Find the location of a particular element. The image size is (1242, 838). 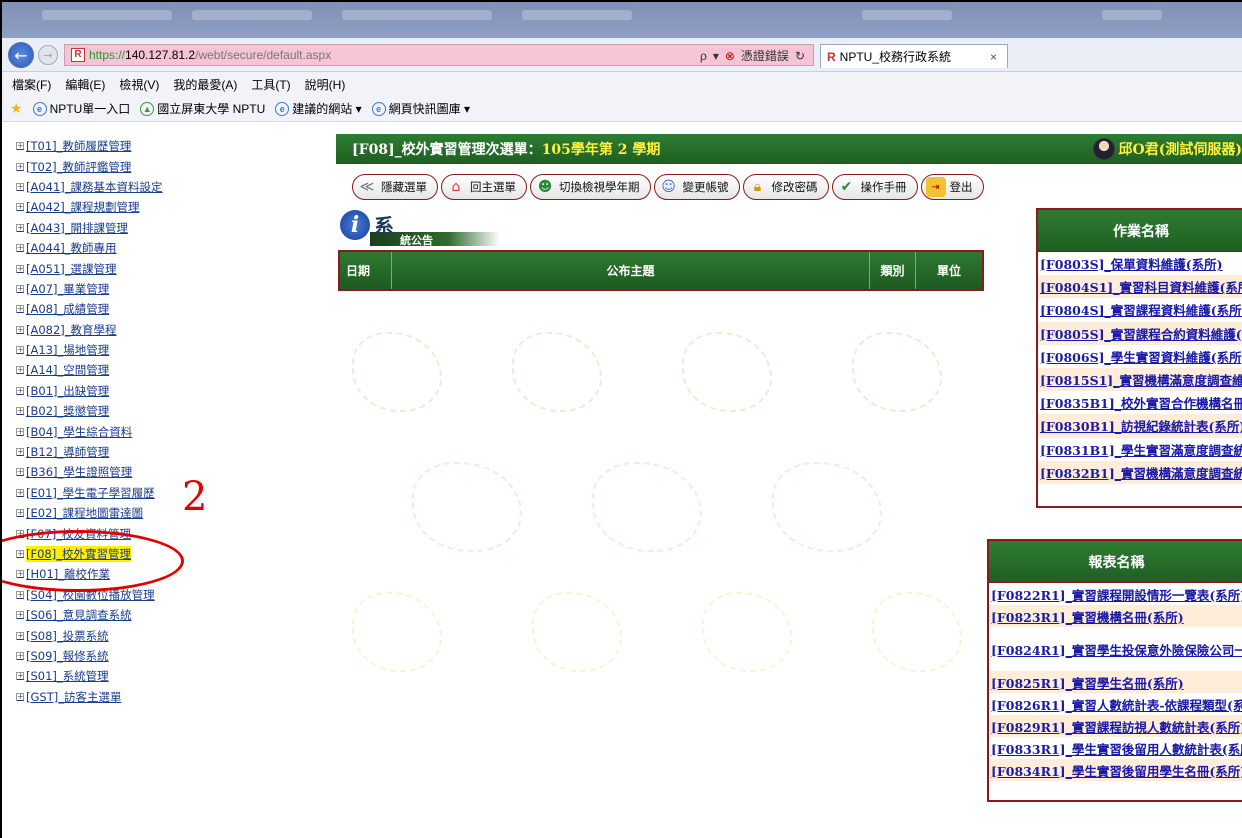

tree-item: + [GST]_訪客主選單 is located at coordinates (116, 697).